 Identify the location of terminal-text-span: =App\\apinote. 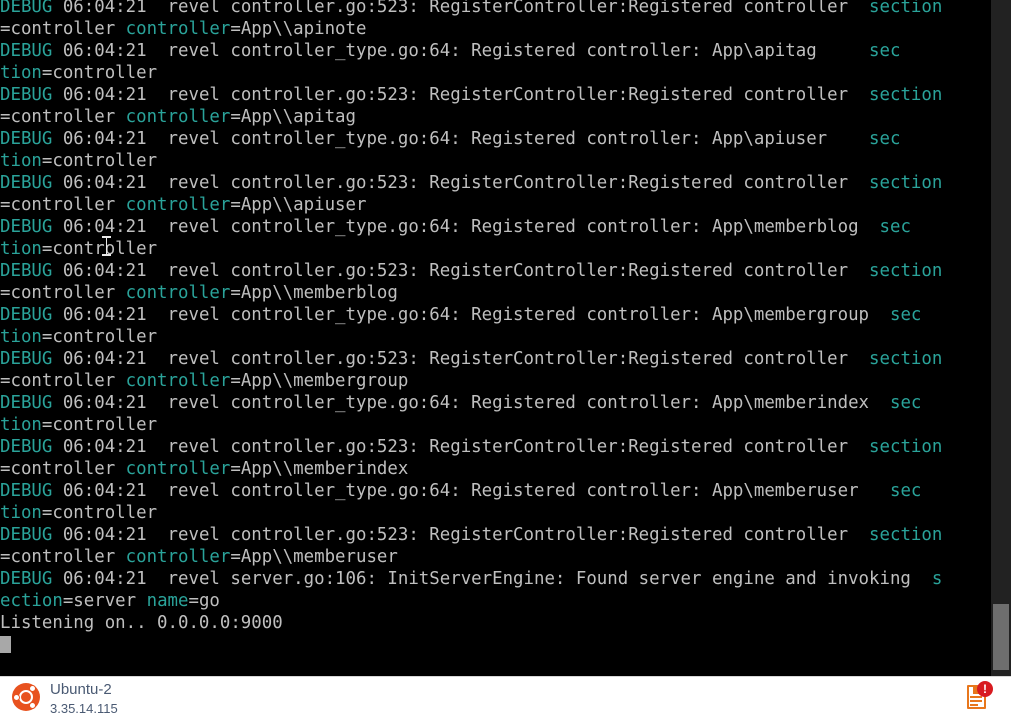
(298, 29).